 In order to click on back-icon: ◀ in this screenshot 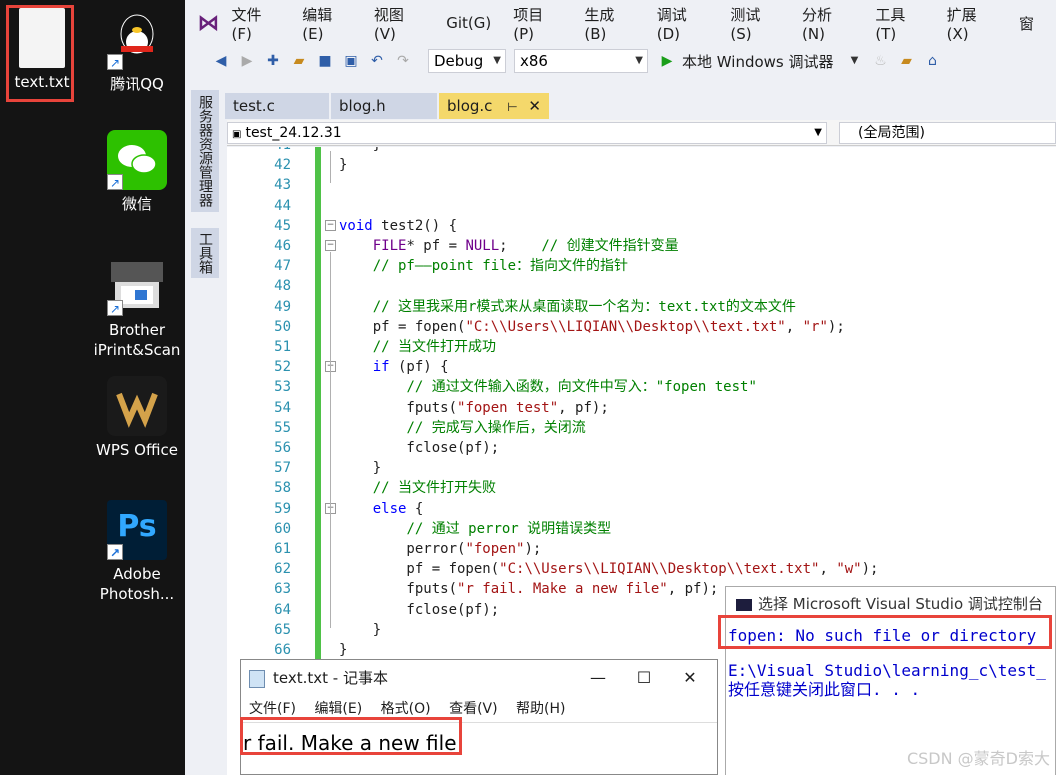, I will do `click(221, 61)`.